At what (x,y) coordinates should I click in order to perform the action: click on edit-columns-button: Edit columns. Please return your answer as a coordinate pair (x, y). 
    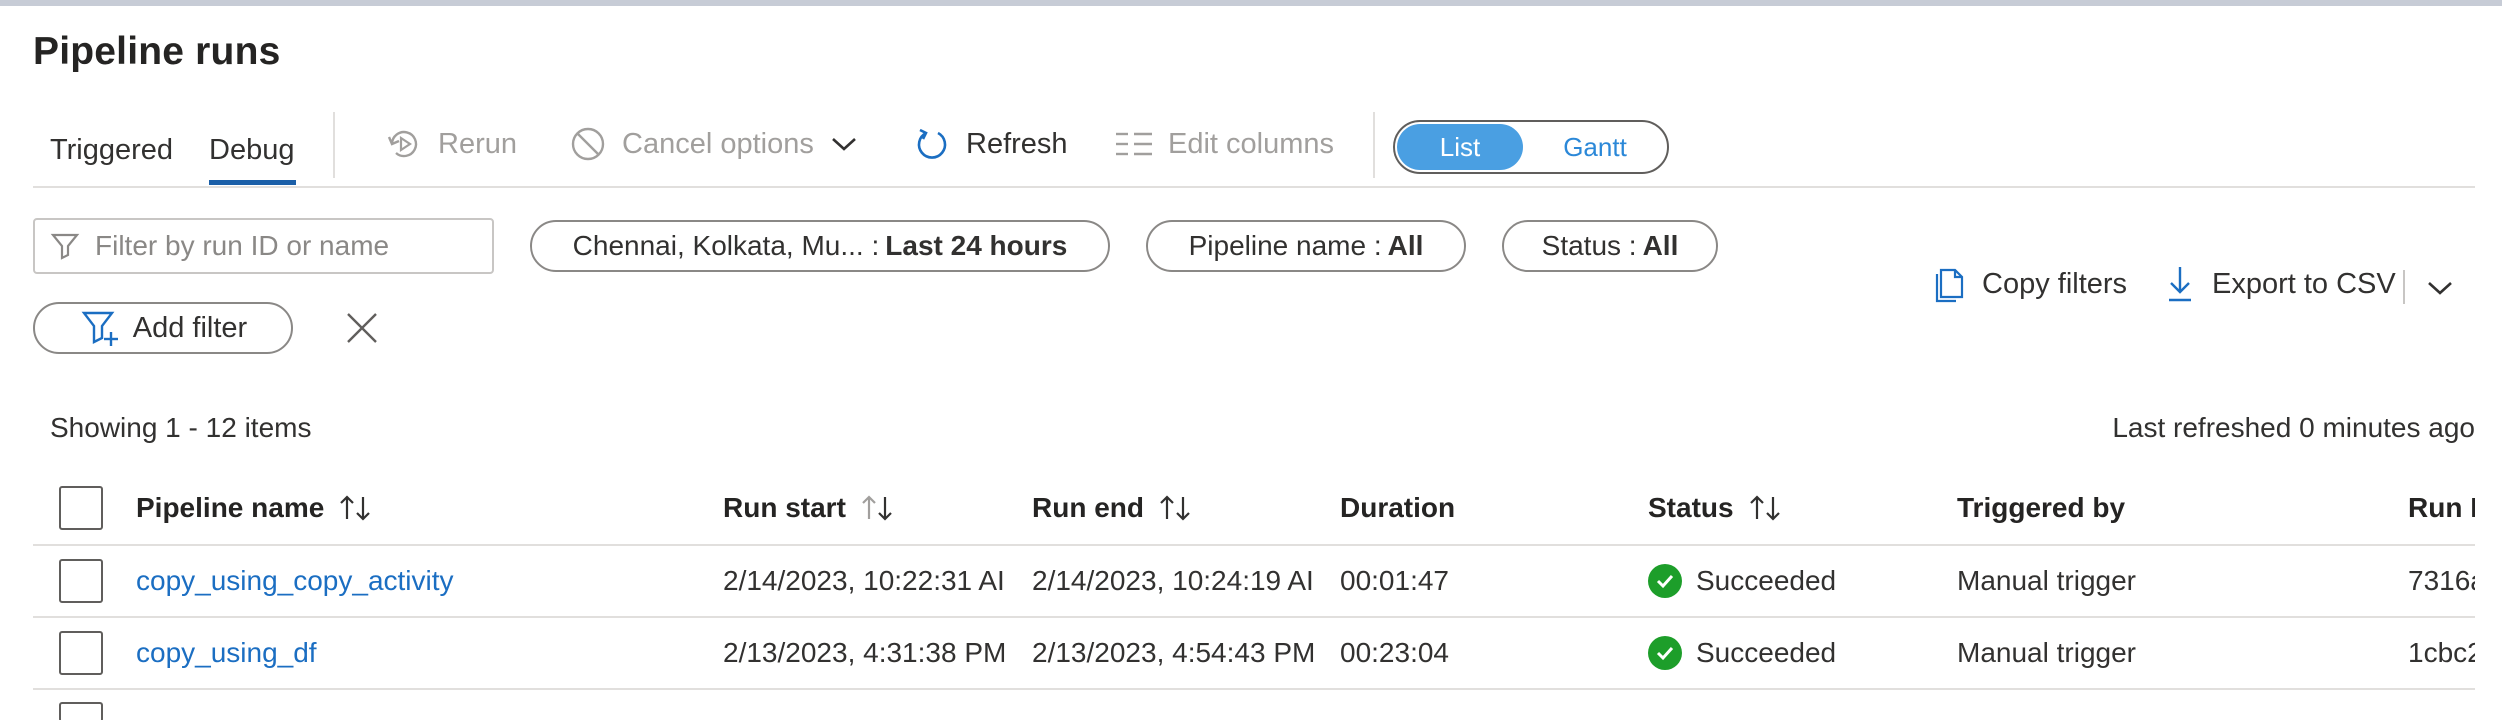
    Looking at the image, I should click on (1223, 144).